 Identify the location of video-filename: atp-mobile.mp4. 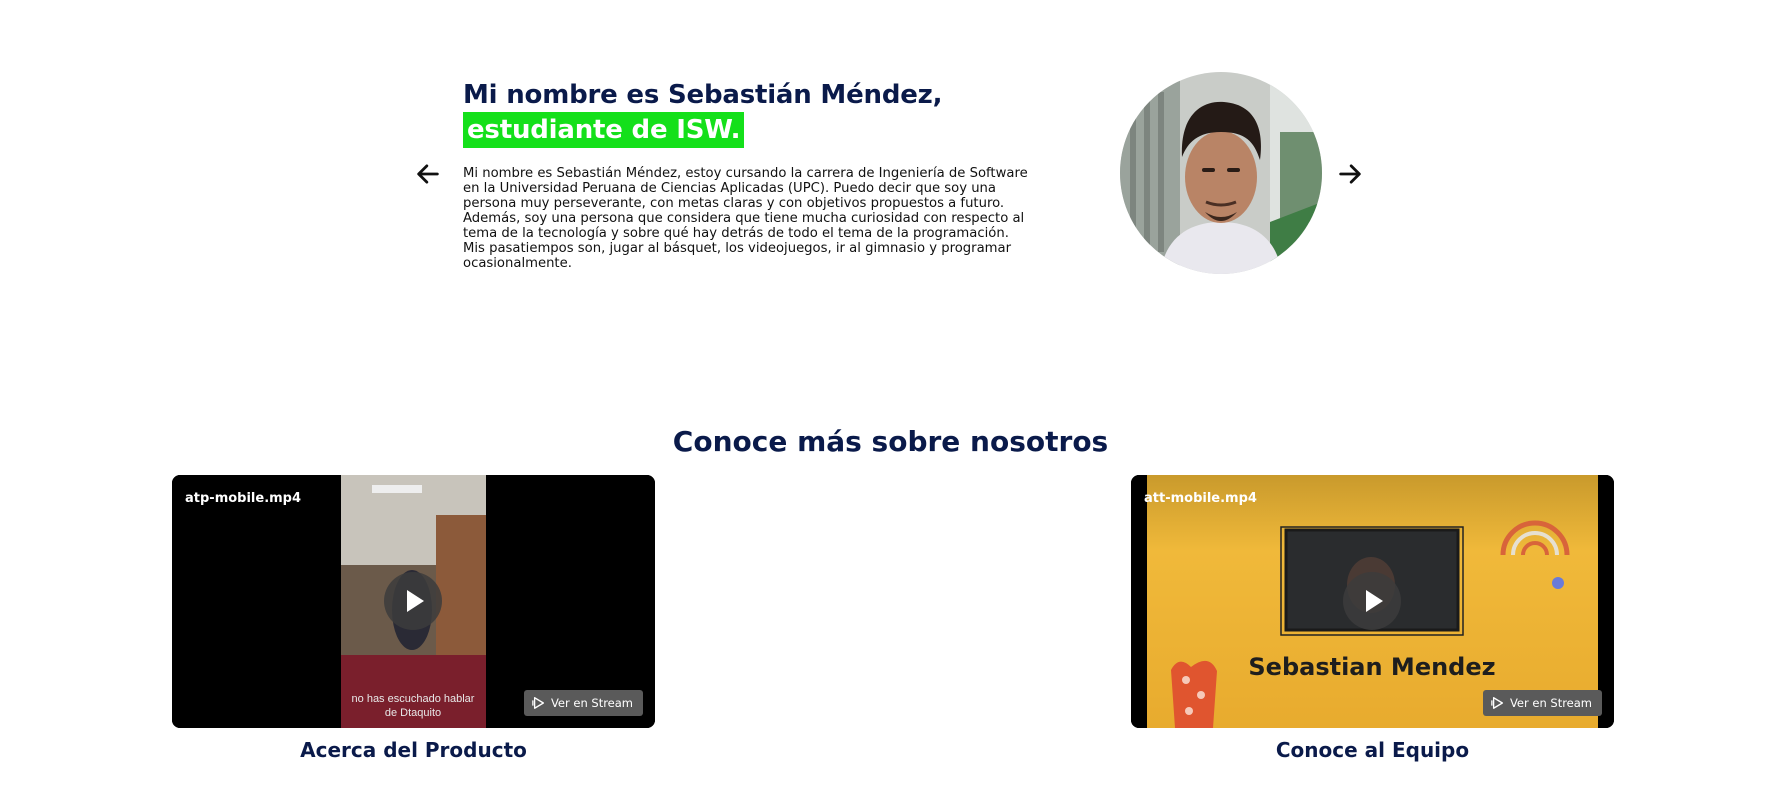
(243, 498).